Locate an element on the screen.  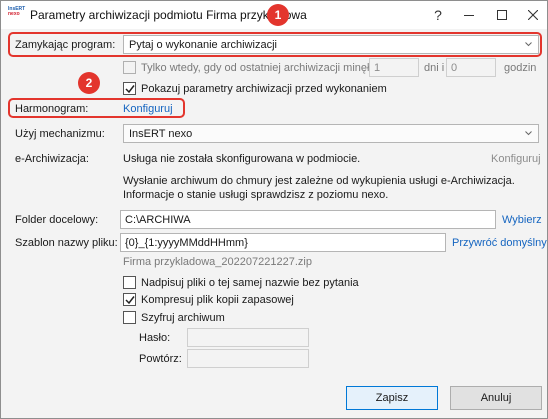
filename-label: Szablon nazwy pliku: is located at coordinates (66, 243).